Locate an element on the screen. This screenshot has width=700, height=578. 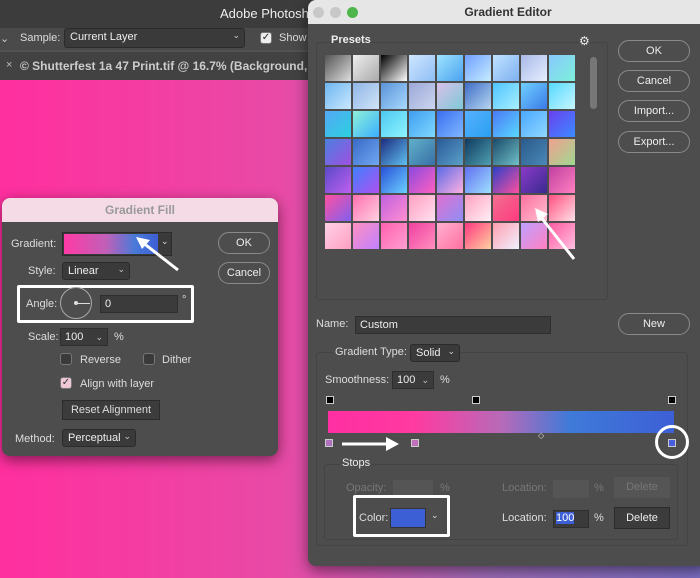
zoom-window-button is located at coordinates (352, 12).